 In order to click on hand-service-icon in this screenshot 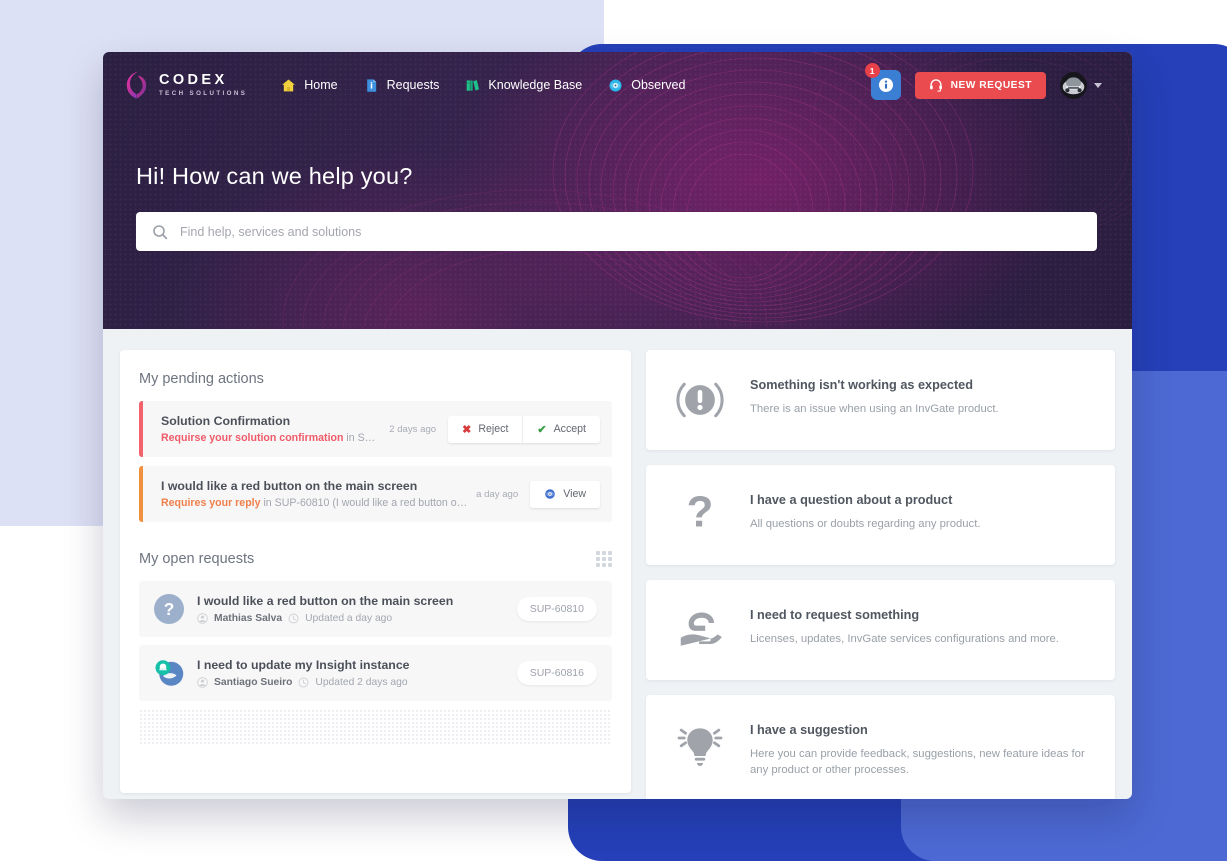, I will do `click(701, 629)`.